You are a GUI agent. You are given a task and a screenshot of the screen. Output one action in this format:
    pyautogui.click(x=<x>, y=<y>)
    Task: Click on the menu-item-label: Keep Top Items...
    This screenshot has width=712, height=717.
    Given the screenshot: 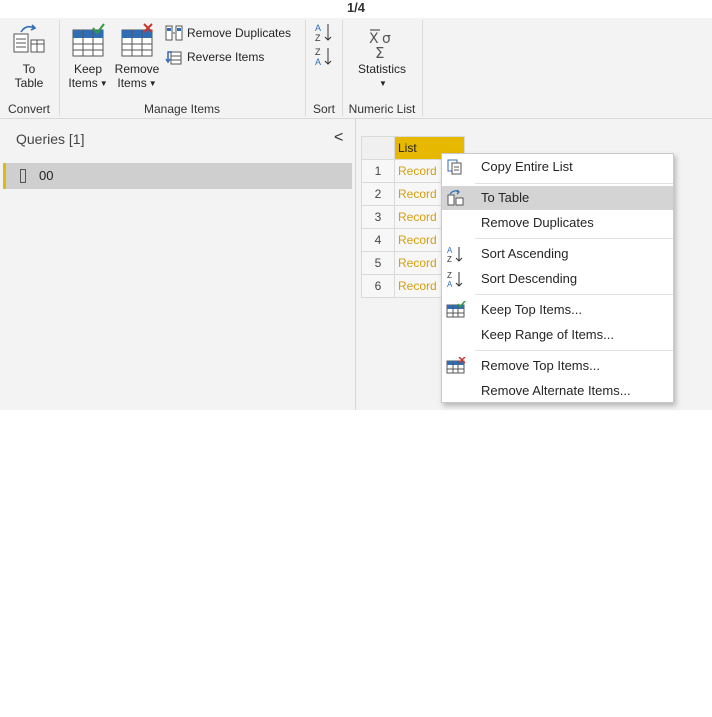 What is the action you would take?
    pyautogui.click(x=531, y=309)
    